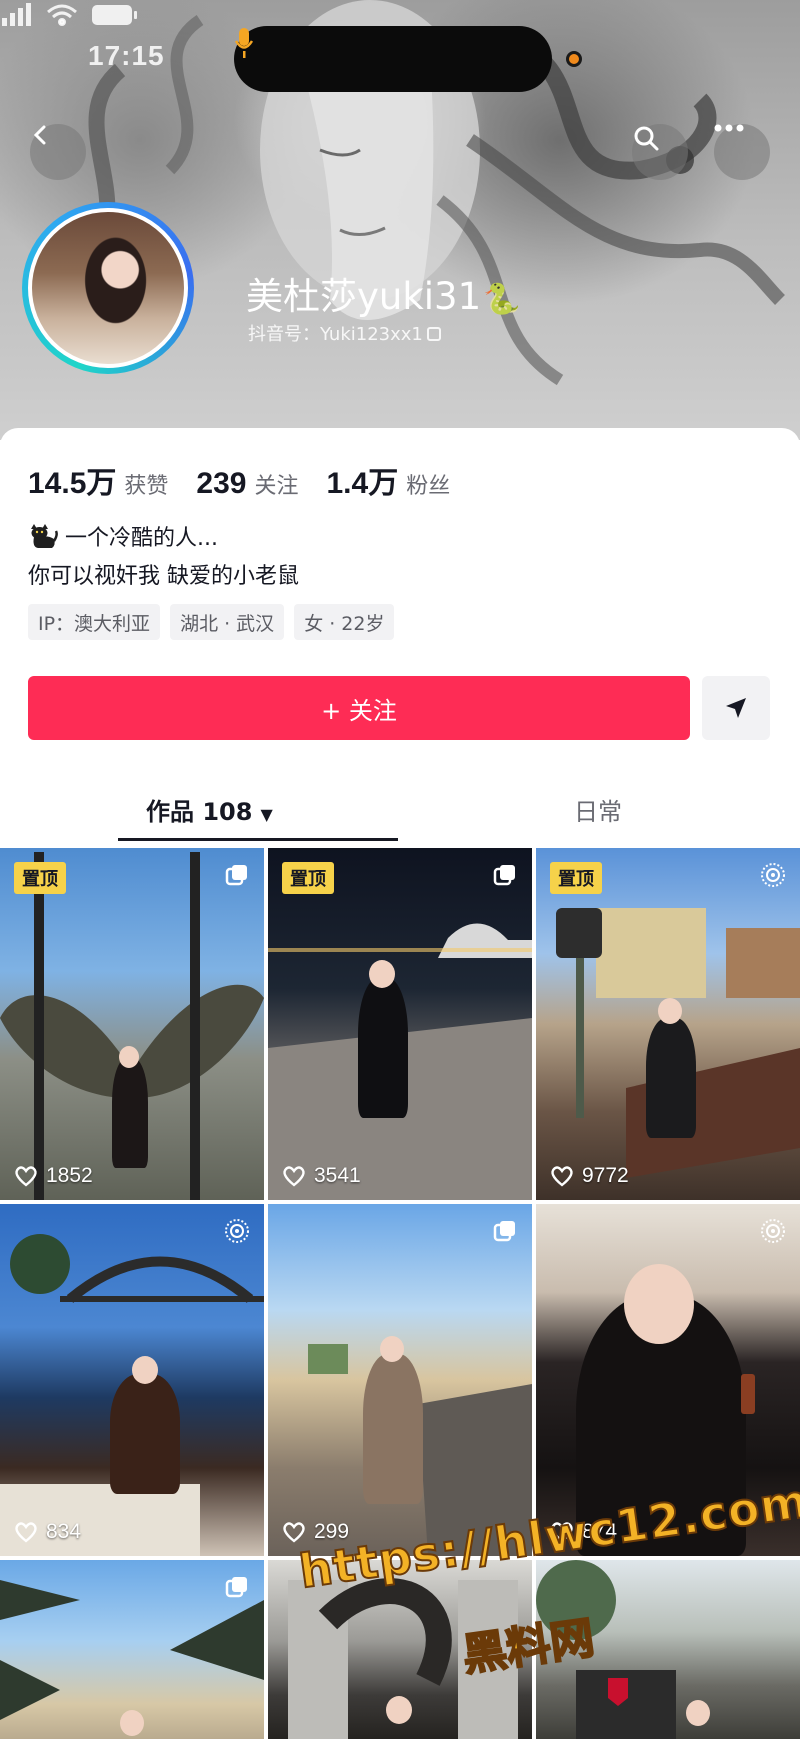 This screenshot has width=800, height=1739. I want to click on like-count: 1852, so click(53, 1176).